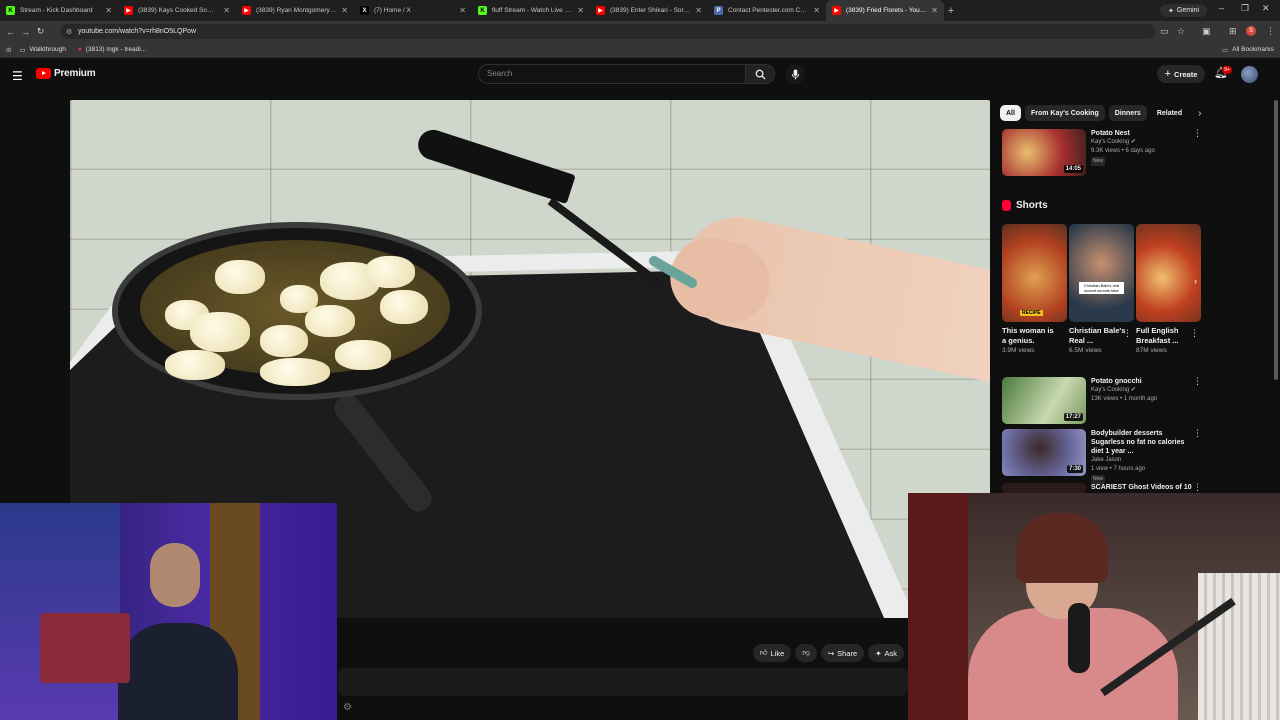  I want to click on back-icon: ←, so click(10, 32).